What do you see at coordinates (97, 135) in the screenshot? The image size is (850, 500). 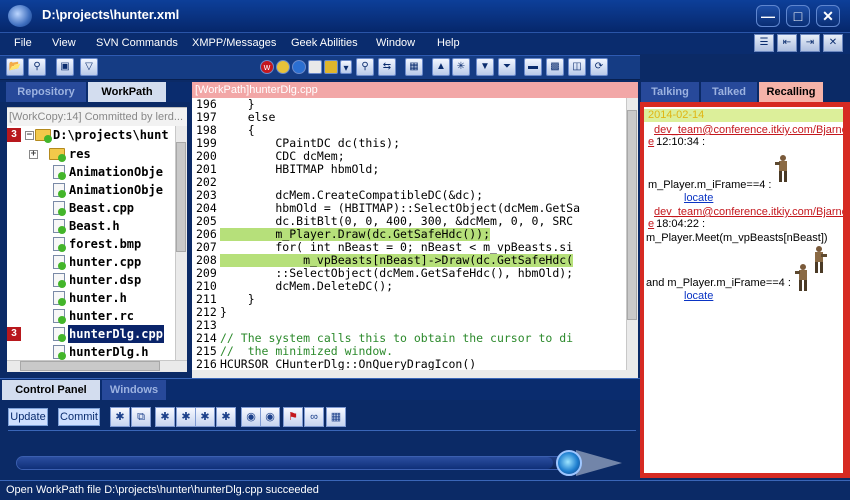 I see `tree-root: 3 − D:\projects\hunt` at bounding box center [97, 135].